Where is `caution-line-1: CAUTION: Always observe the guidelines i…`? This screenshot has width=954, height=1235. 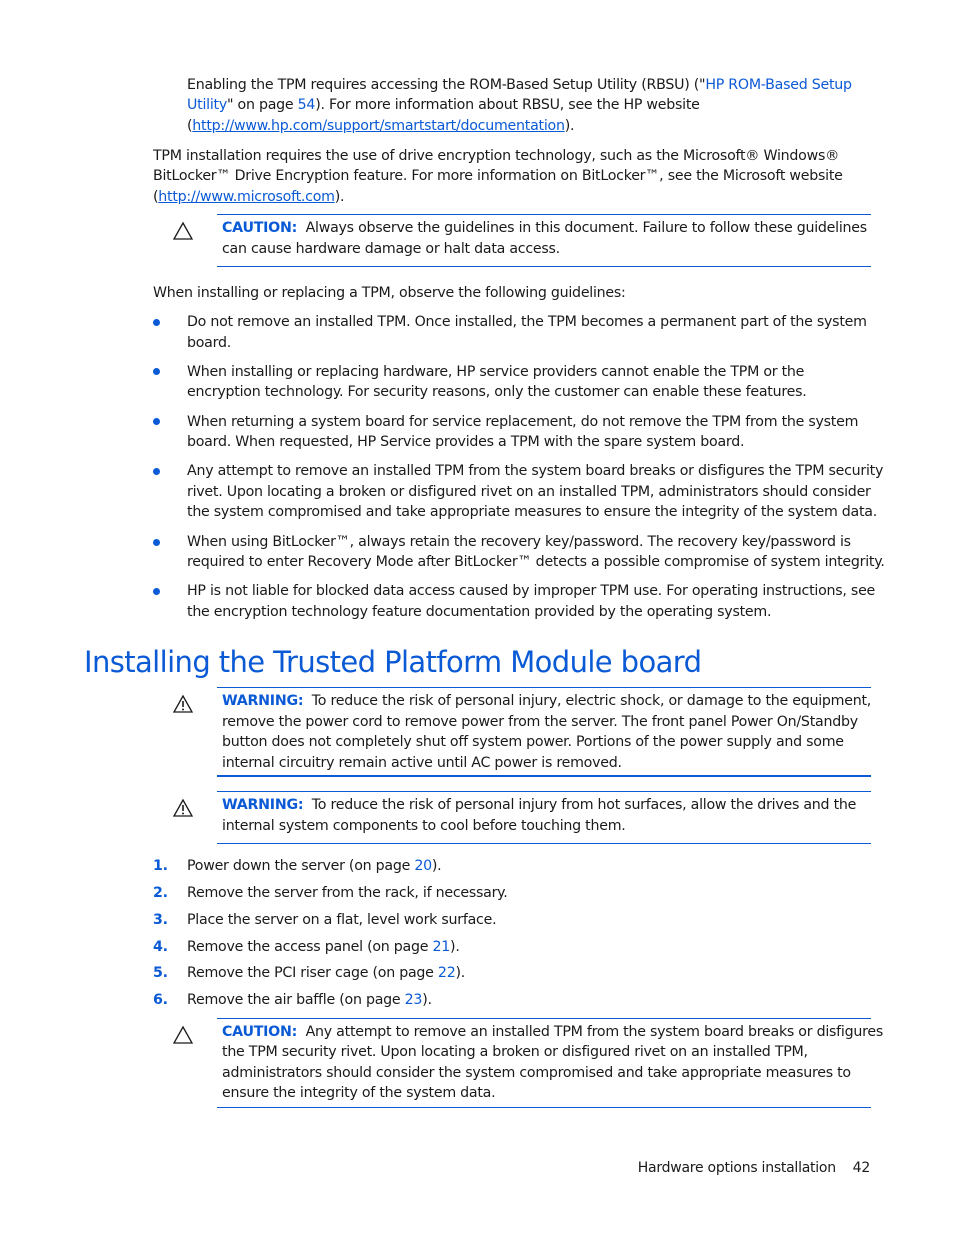
caution-line-1: CAUTION: Always observe the guidelines i… is located at coordinates (544, 228).